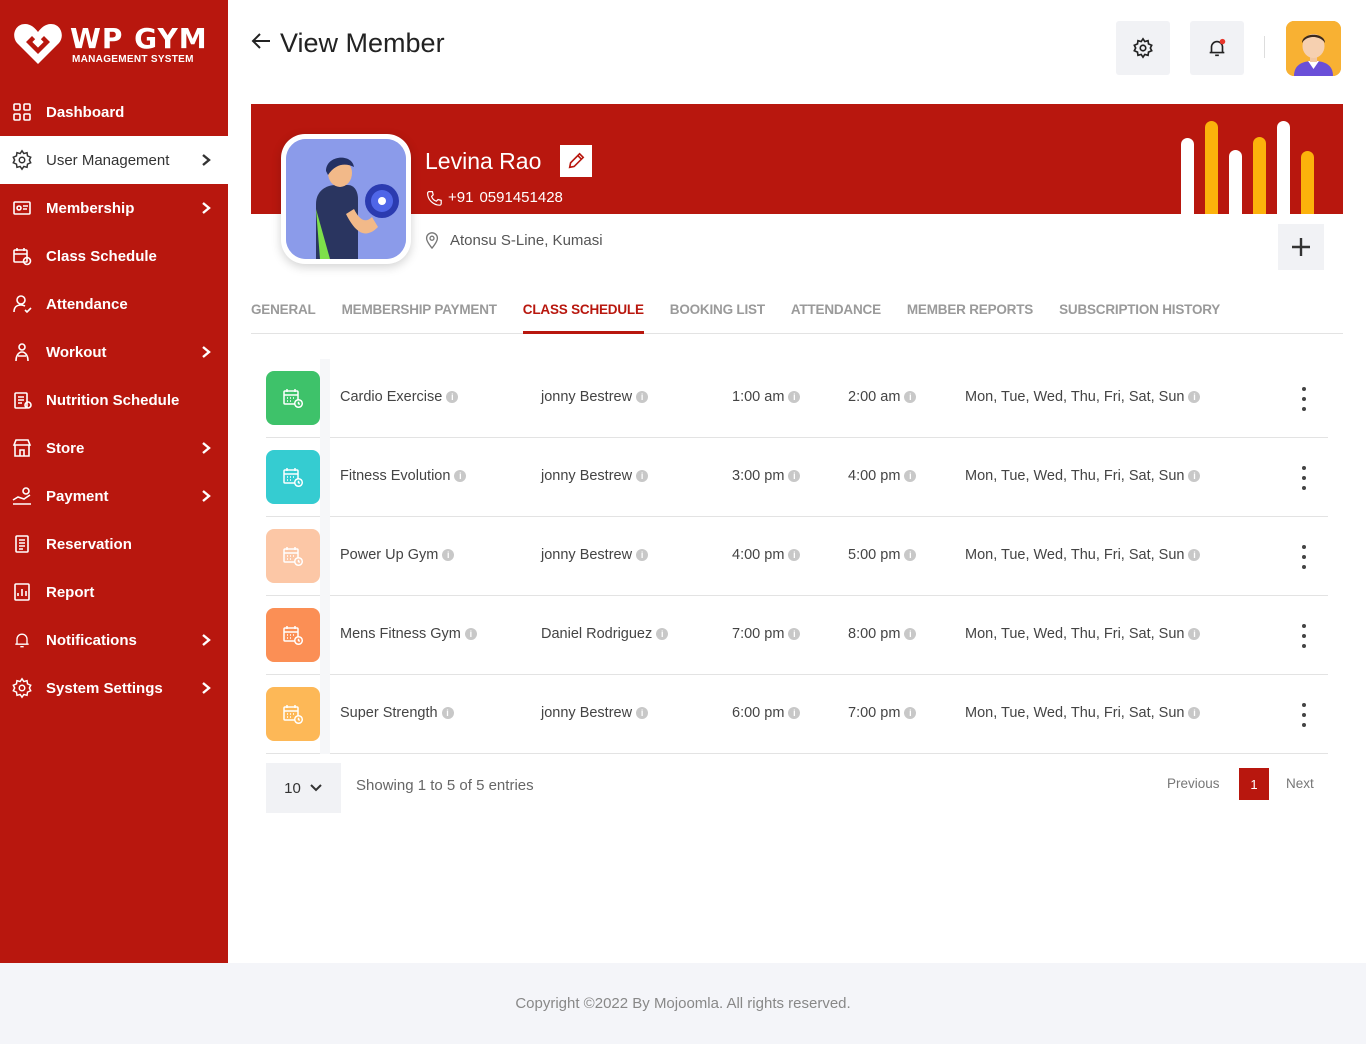  Describe the element at coordinates (114, 496) in the screenshot. I see `sidebar-item-payment: Payment` at that location.